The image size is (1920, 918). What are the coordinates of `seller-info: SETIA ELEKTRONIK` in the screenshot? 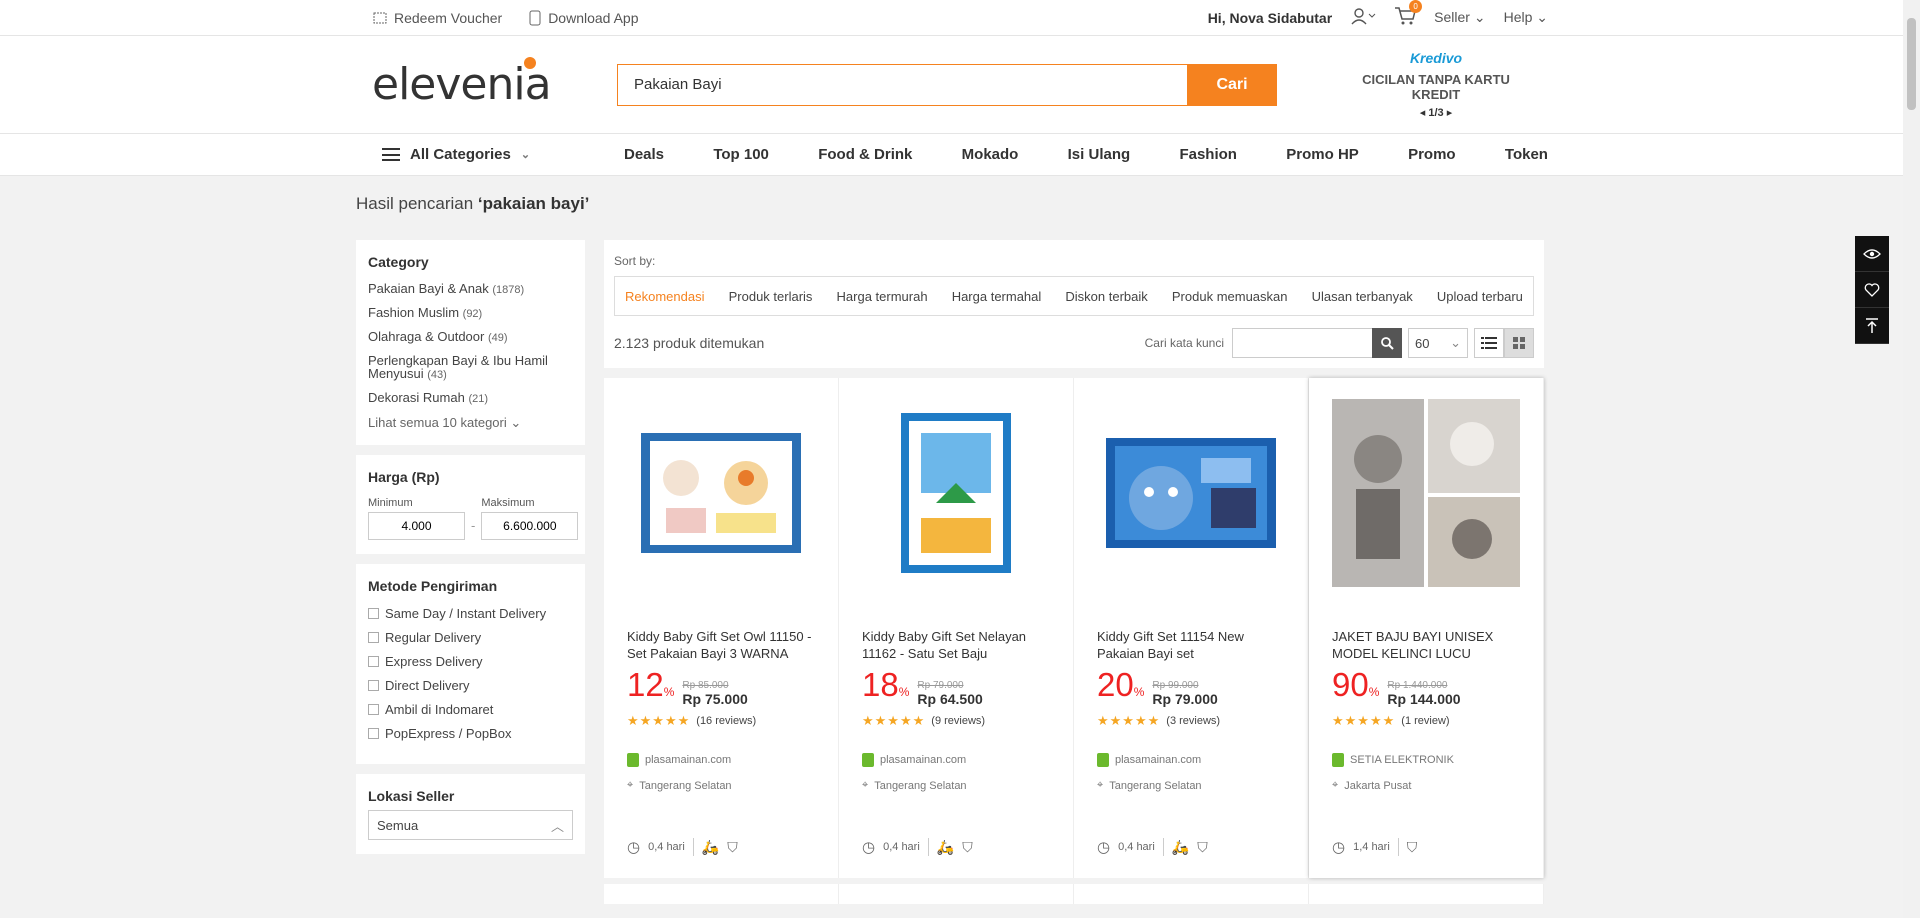 It's located at (1426, 760).